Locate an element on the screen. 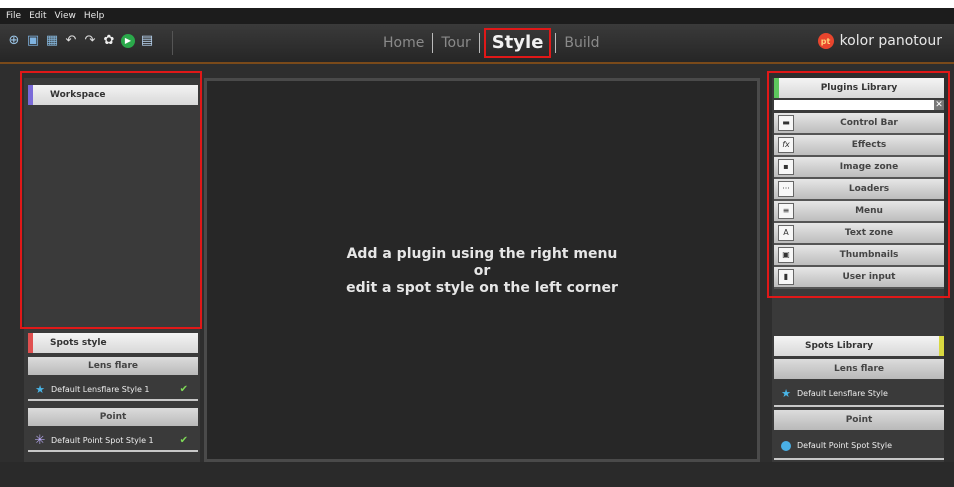 Image resolution: width=954 pixels, height=487 pixels. lens-flare-style-item: ★ Default Lensflare Style 1 ✔ is located at coordinates (113, 390).